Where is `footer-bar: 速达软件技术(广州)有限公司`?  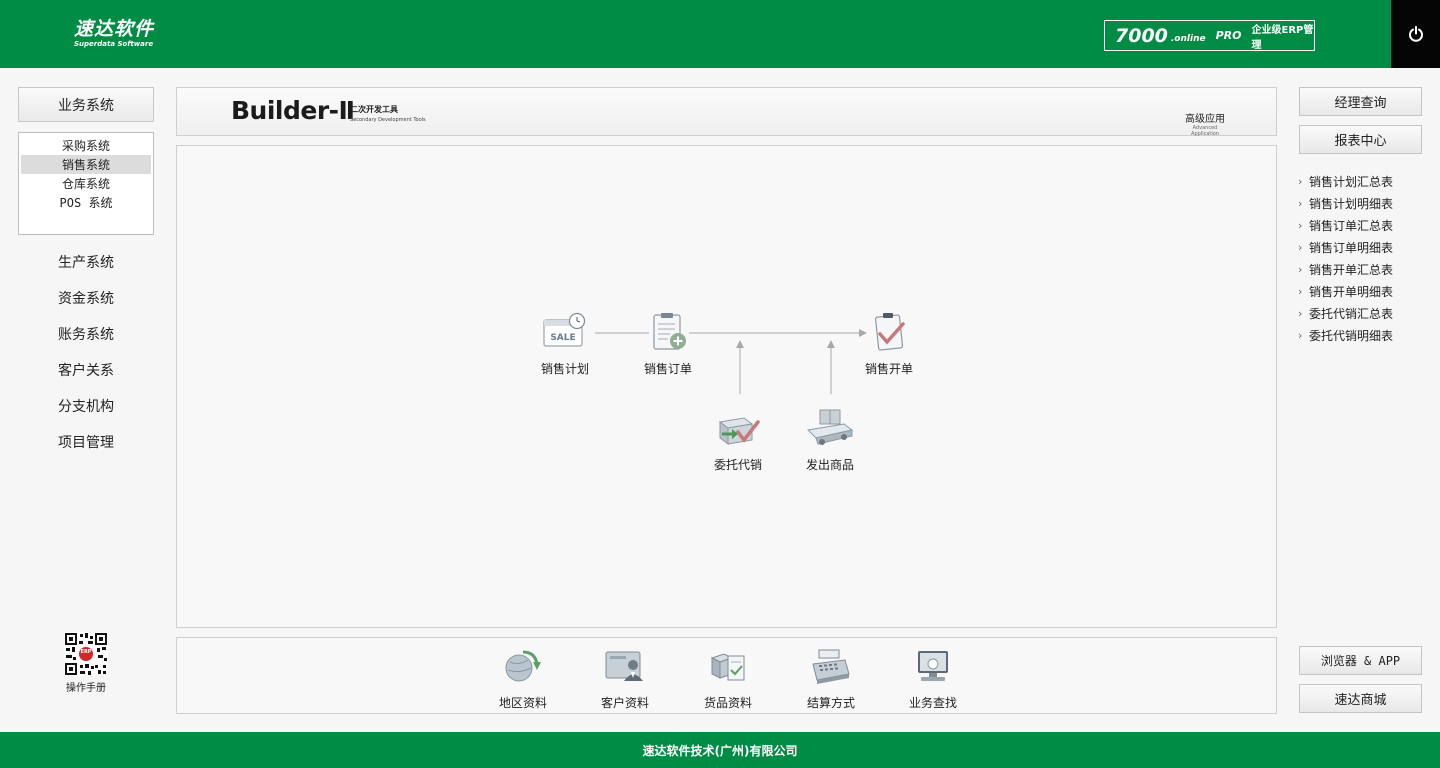 footer-bar: 速达软件技术(广州)有限公司 is located at coordinates (720, 750).